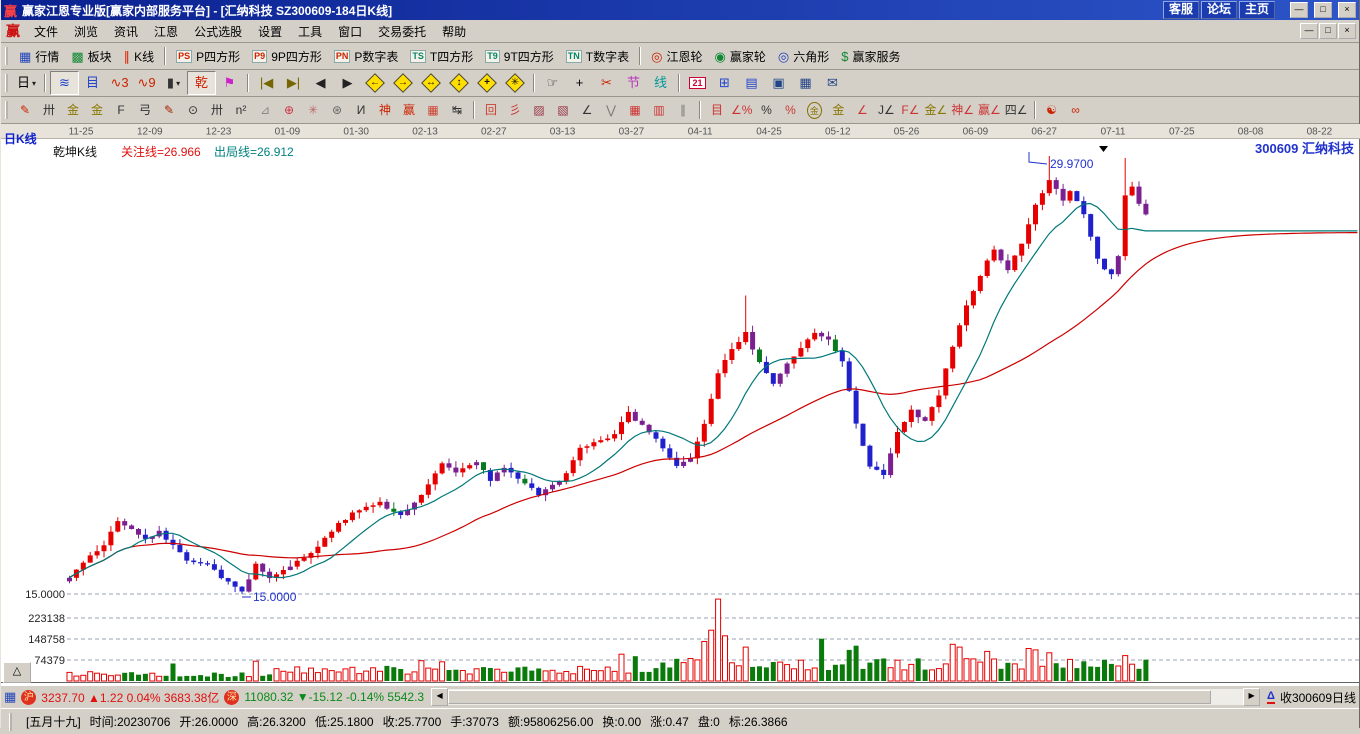  I want to click on menu-item-7: 窗口, so click(350, 31).